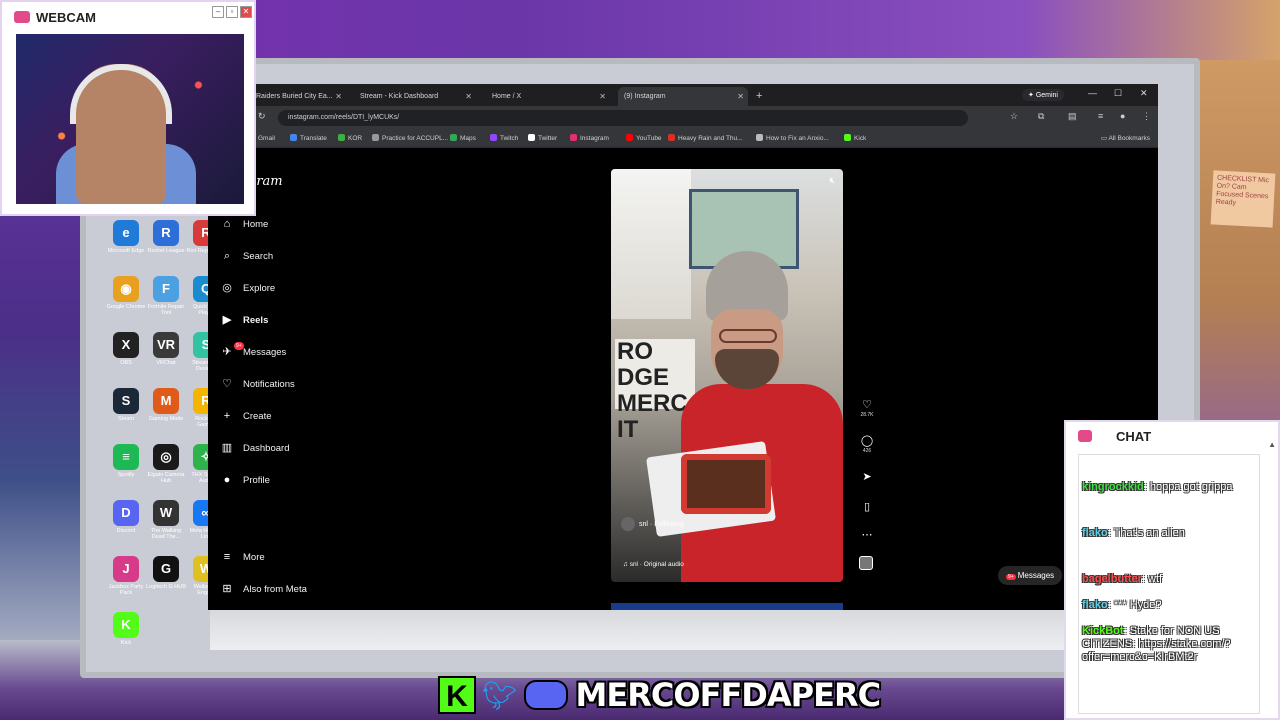 This screenshot has height=720, width=1280. What do you see at coordinates (126, 527) in the screenshot?
I see `desktop-icon: D Discord` at bounding box center [126, 527].